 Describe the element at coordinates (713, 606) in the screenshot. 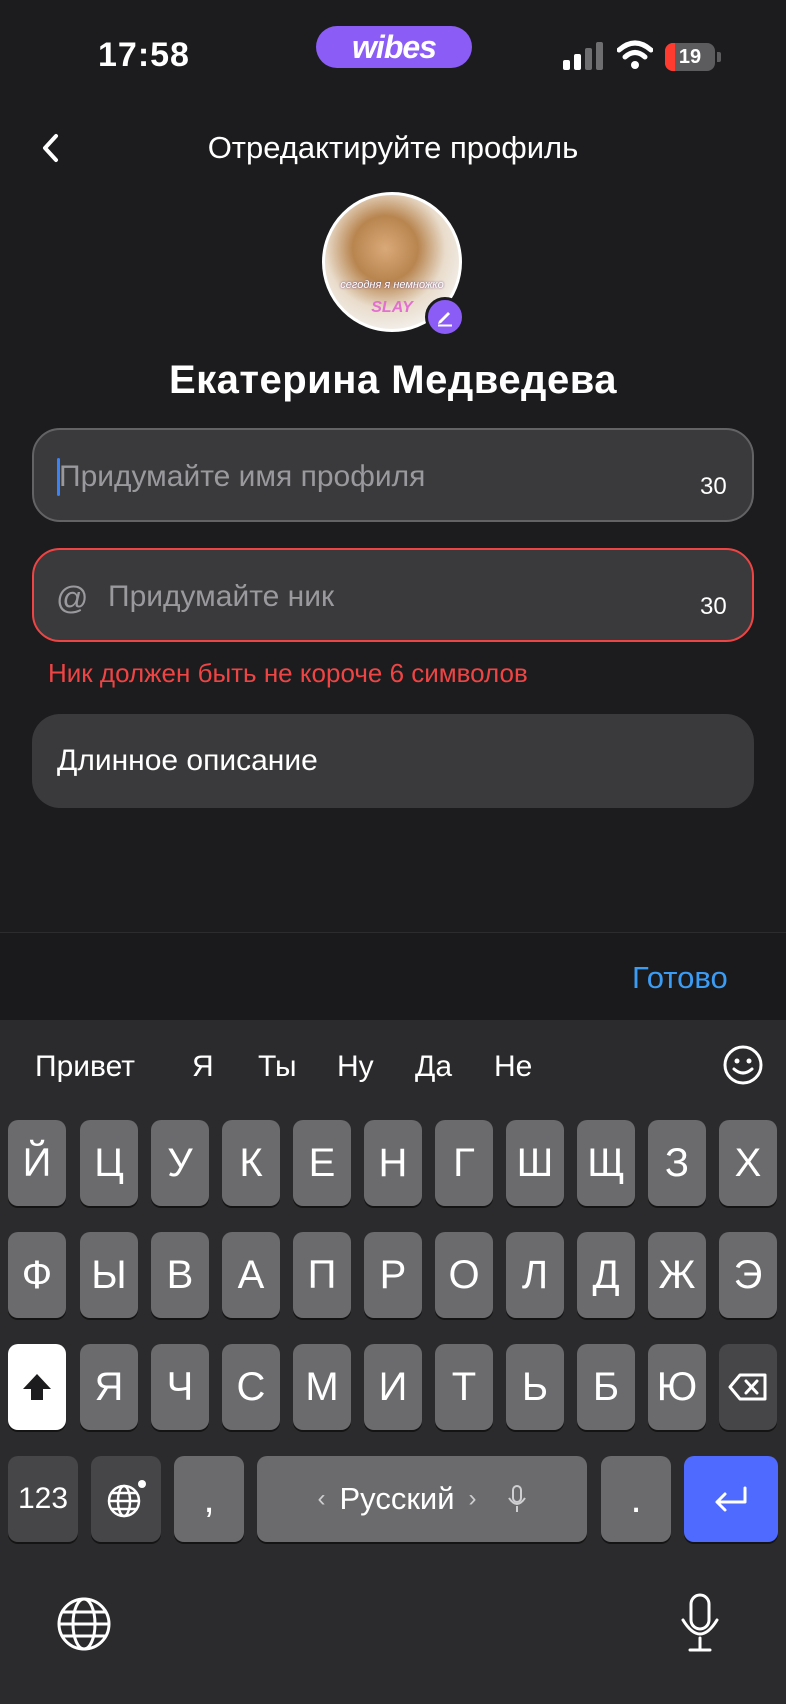

I see `nickname-counter: 30` at that location.